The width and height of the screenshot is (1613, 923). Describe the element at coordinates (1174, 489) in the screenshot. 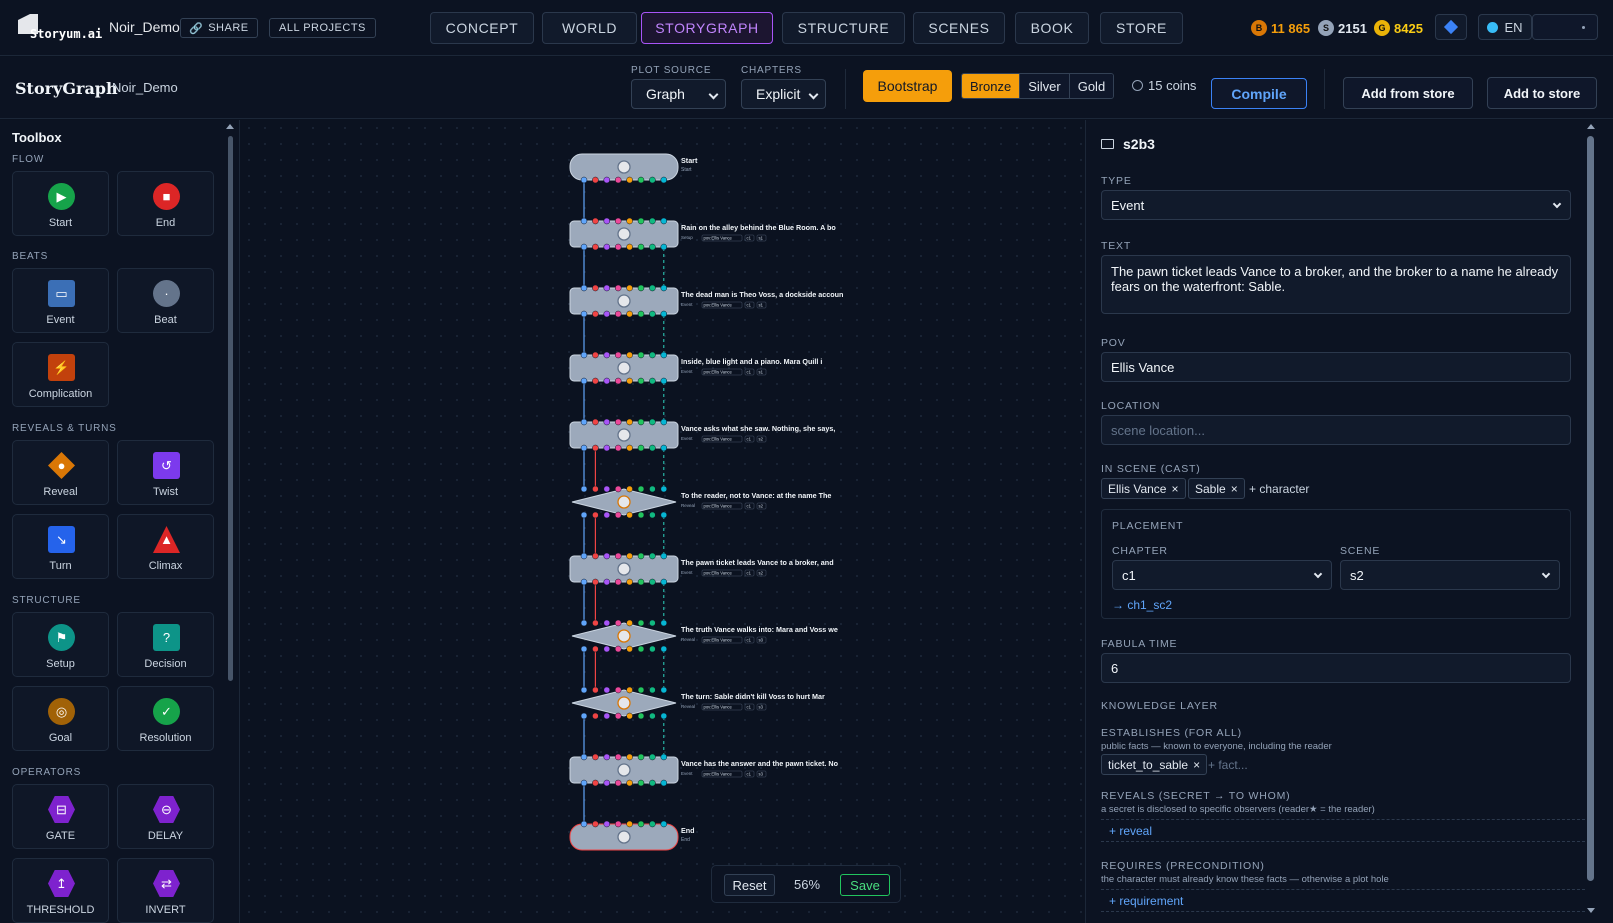

I see `close-icon: ×` at that location.